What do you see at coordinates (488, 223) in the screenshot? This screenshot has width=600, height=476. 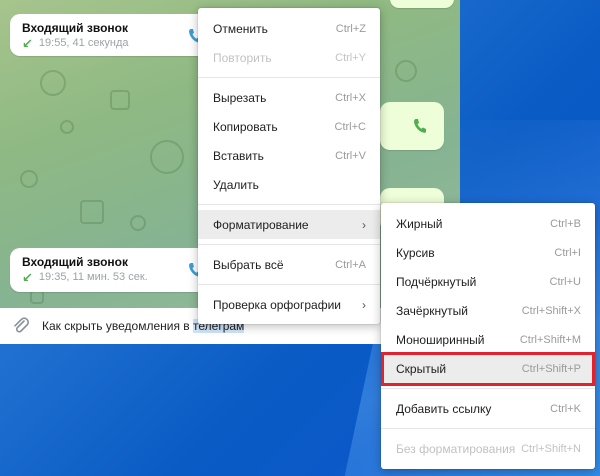 I see `format-bold: Жирный Ctrl+B` at bounding box center [488, 223].